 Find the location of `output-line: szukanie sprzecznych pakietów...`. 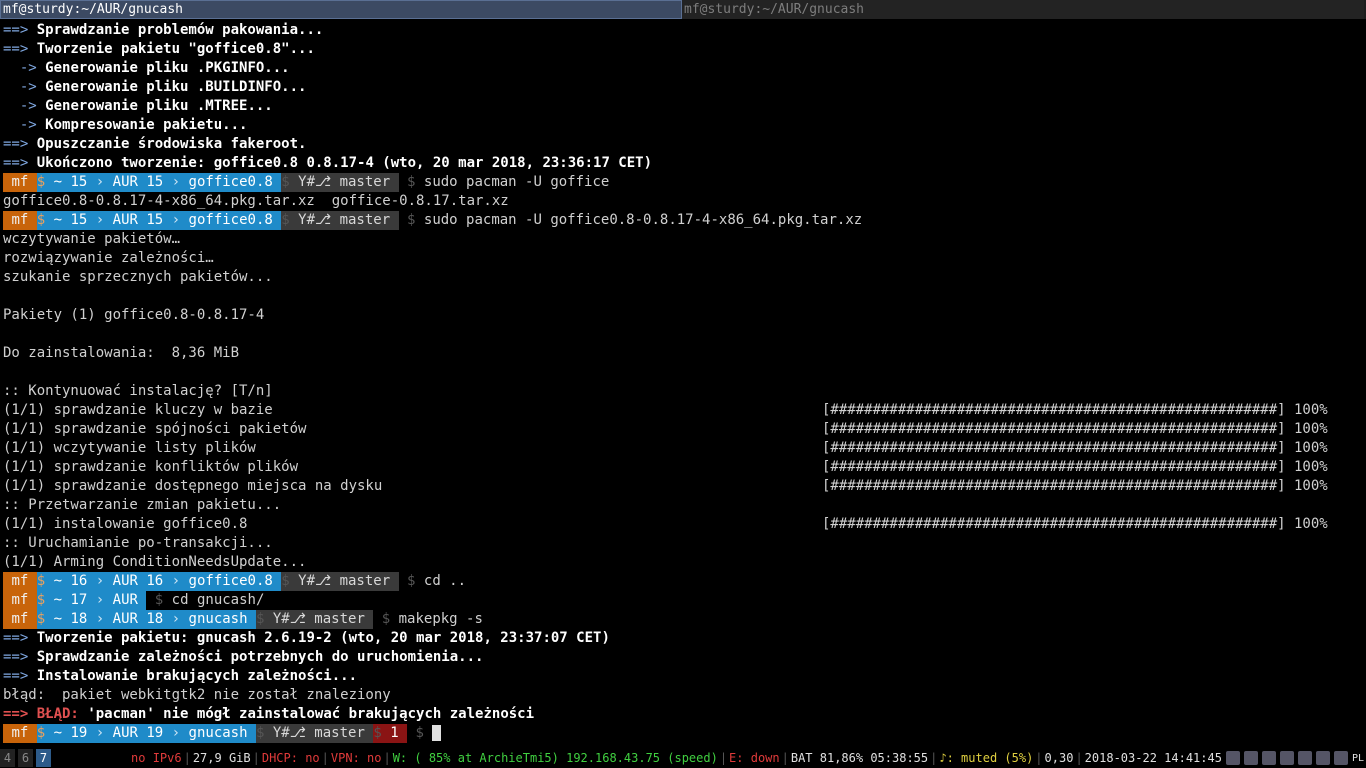

output-line: szukanie sprzecznych pakietów... is located at coordinates (138, 277).